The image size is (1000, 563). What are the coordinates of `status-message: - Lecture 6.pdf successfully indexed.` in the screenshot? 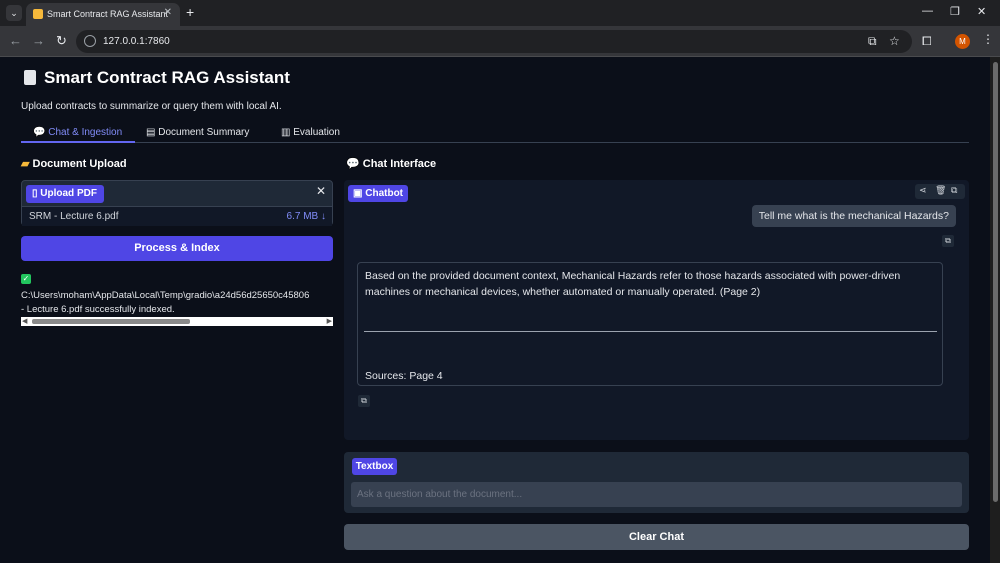 It's located at (98, 309).